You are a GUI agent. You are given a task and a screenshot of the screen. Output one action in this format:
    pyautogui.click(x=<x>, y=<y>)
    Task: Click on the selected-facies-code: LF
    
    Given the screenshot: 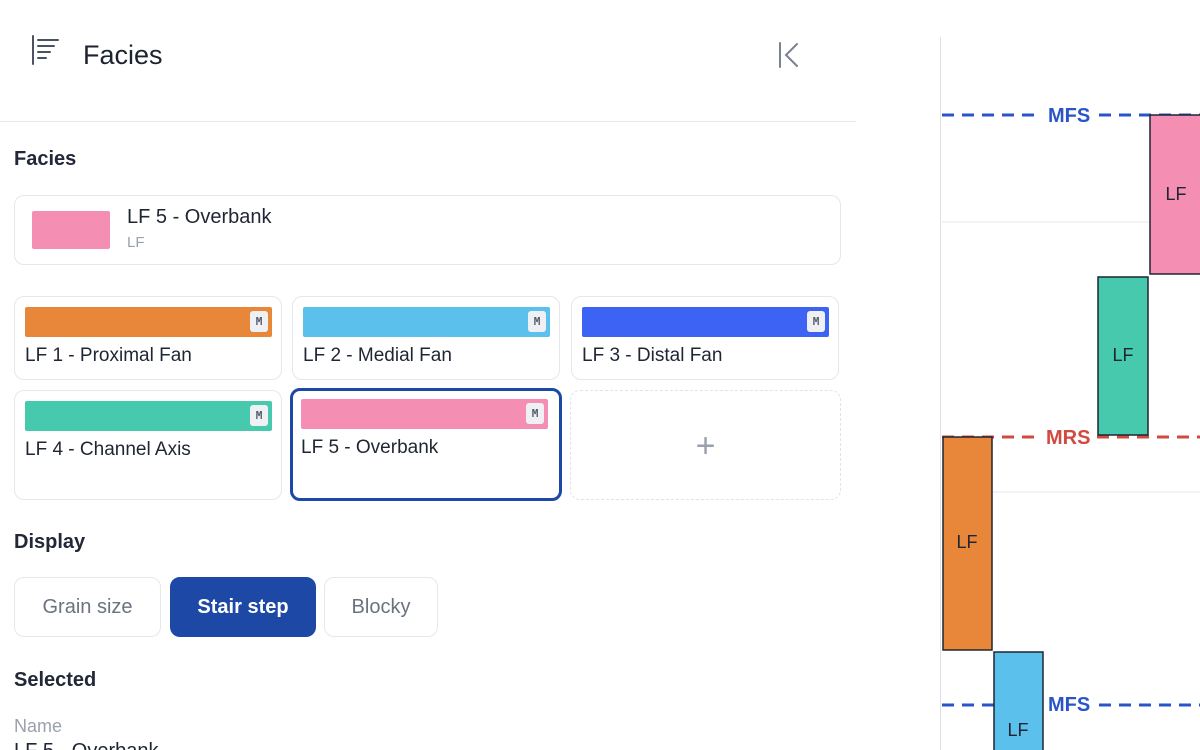 What is the action you would take?
    pyautogui.click(x=136, y=242)
    